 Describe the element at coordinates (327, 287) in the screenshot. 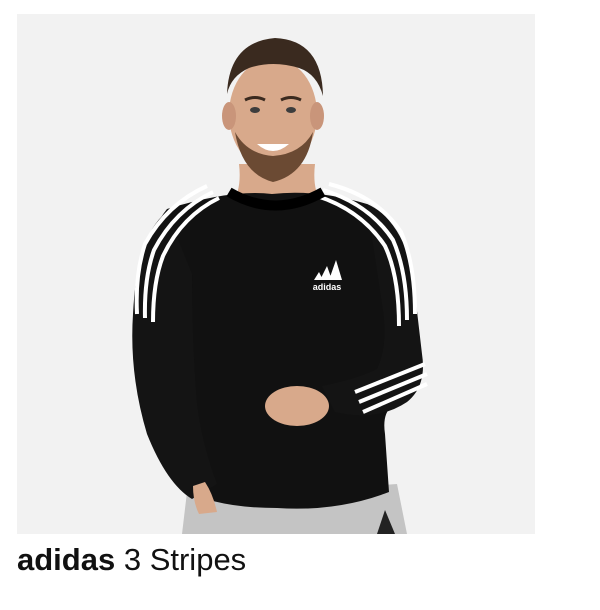

I see `logo-wordmark: adidas` at that location.